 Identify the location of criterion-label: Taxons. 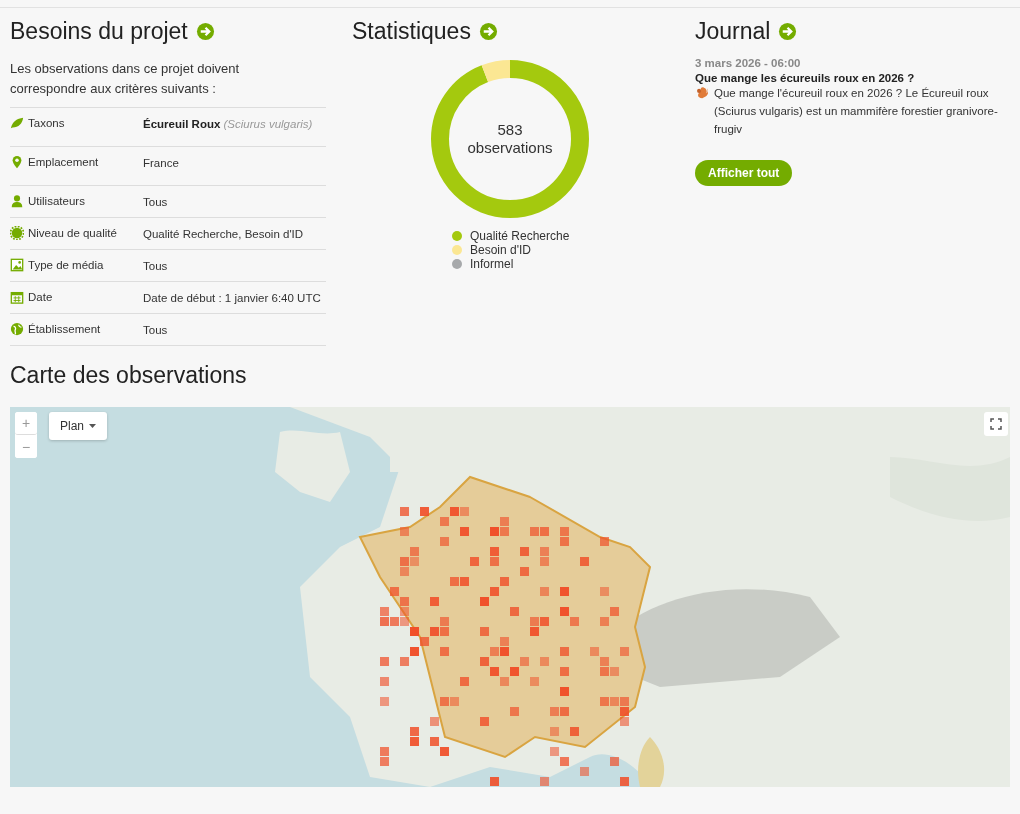
(46, 123).